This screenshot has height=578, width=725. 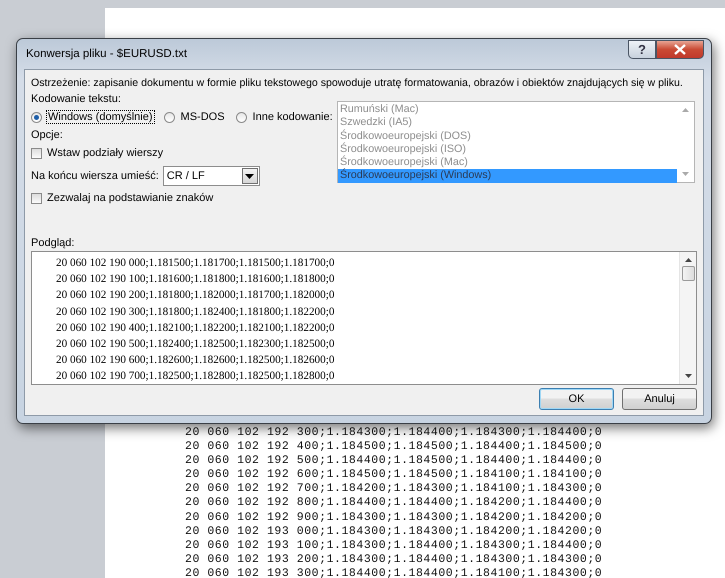 What do you see at coordinates (47, 135) in the screenshot?
I see `options-label: Opcje:` at bounding box center [47, 135].